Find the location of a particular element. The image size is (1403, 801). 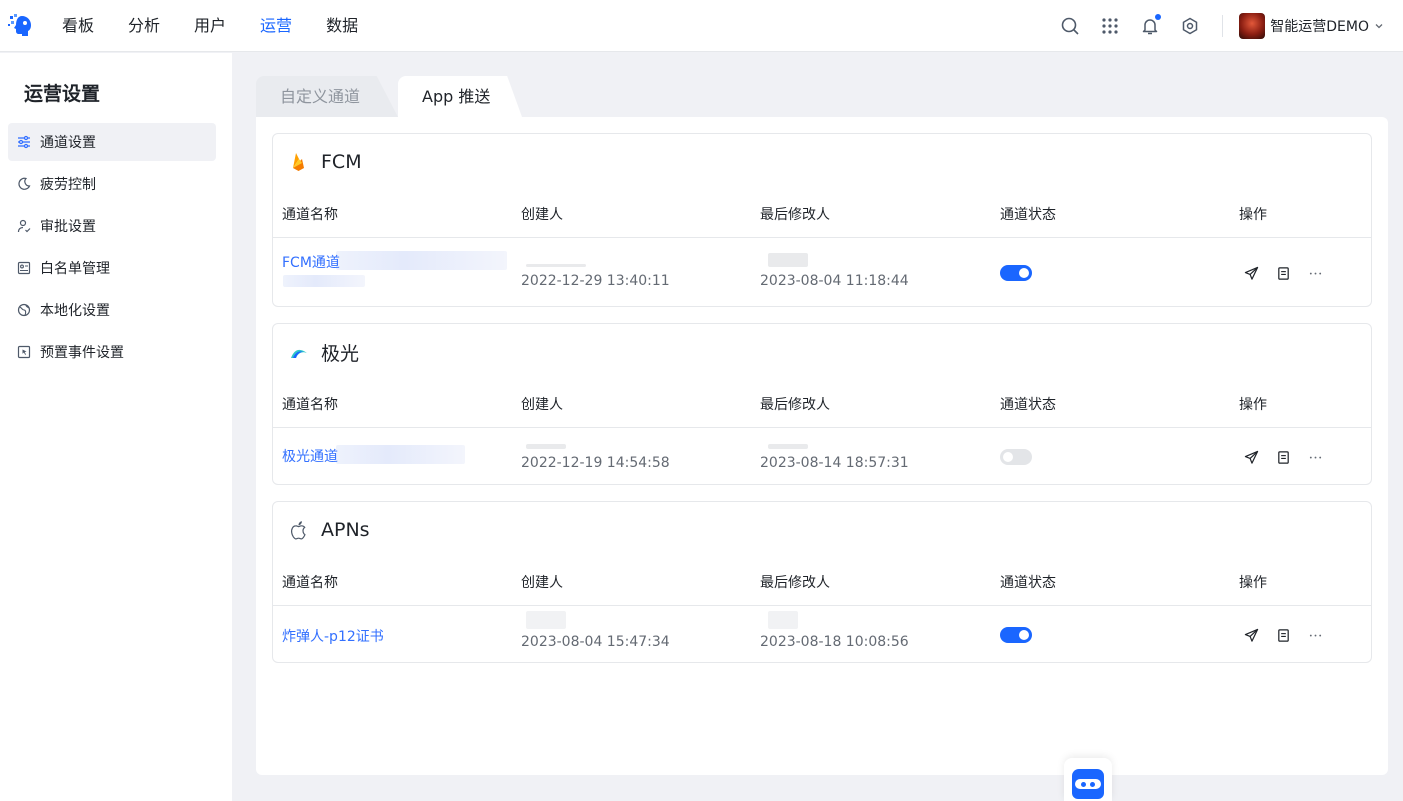

avatar is located at coordinates (1252, 26).